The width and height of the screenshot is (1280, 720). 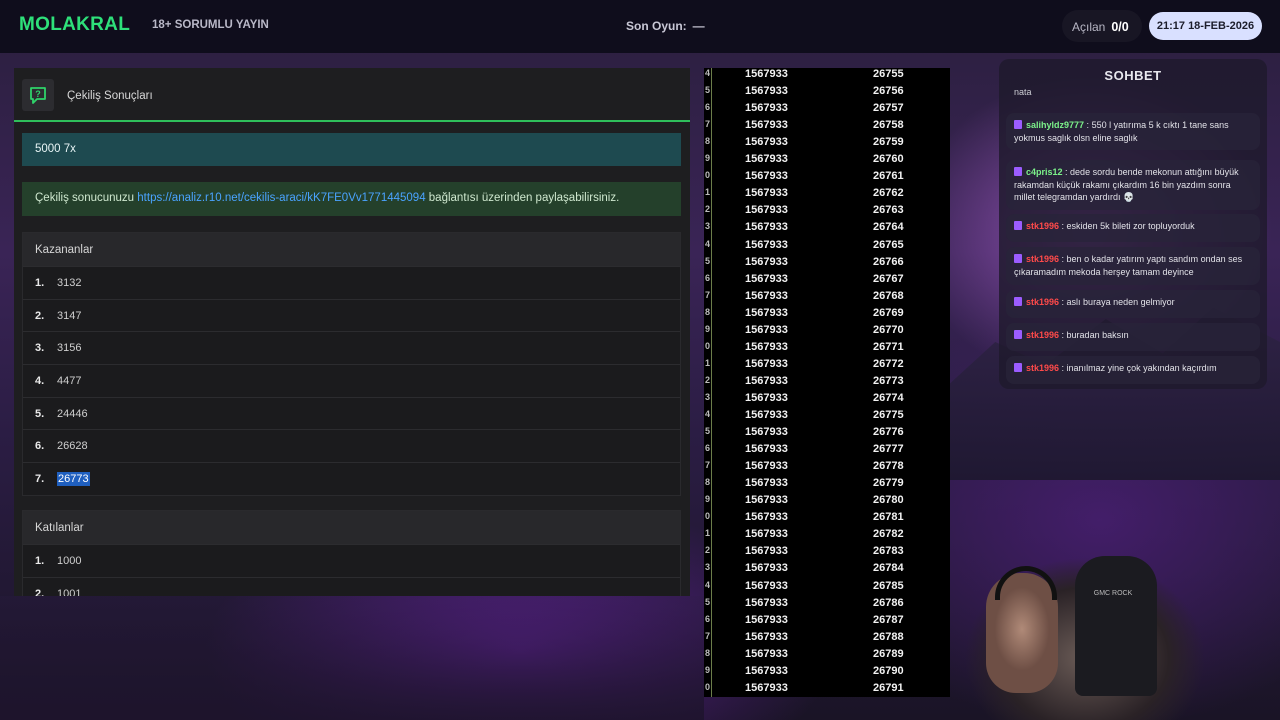 What do you see at coordinates (351, 527) in the screenshot?
I see `participants-title: Katılanlar` at bounding box center [351, 527].